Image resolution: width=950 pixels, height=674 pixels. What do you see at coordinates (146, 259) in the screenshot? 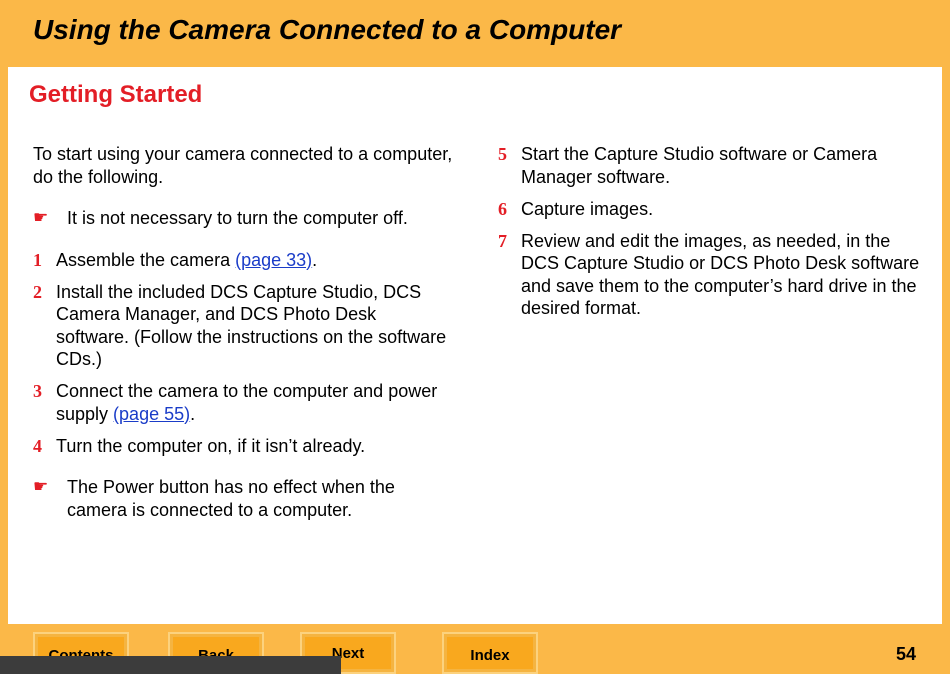
I see `step-text: Assemble the camera` at bounding box center [146, 259].